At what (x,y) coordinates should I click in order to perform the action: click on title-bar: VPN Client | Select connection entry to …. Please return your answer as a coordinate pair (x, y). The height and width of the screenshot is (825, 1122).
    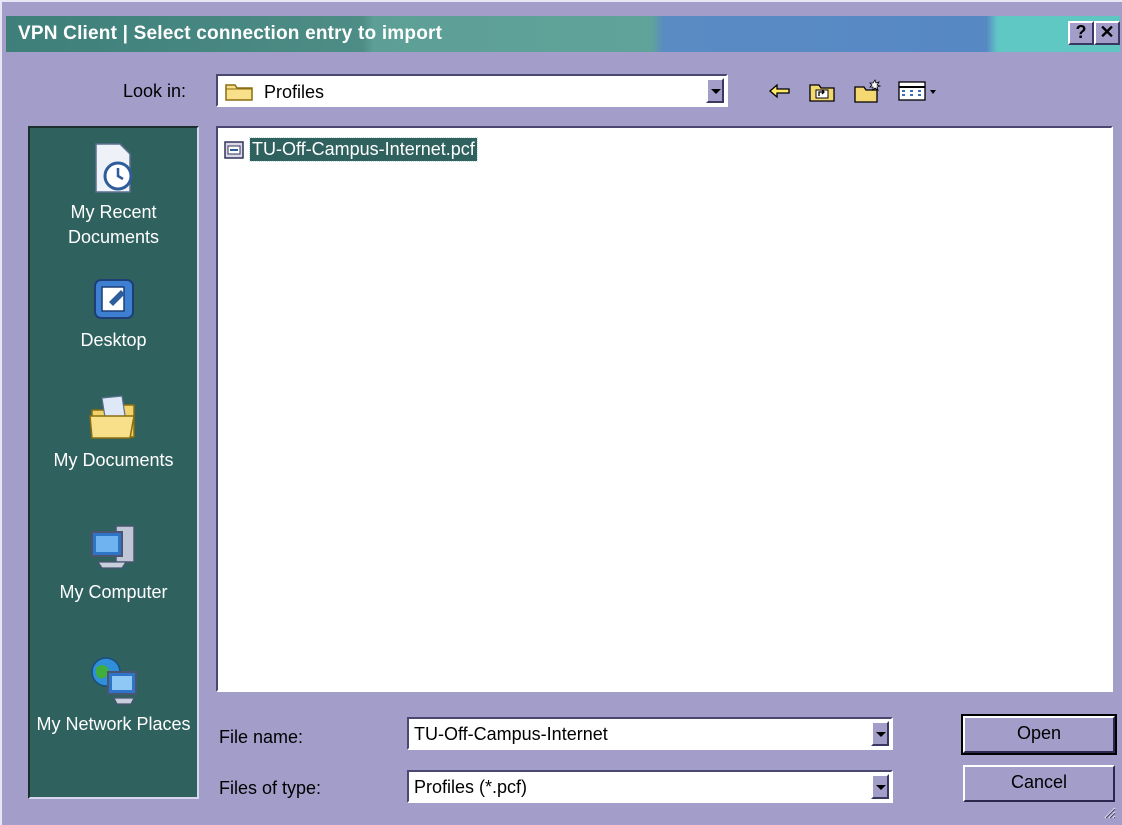
    Looking at the image, I should click on (563, 34).